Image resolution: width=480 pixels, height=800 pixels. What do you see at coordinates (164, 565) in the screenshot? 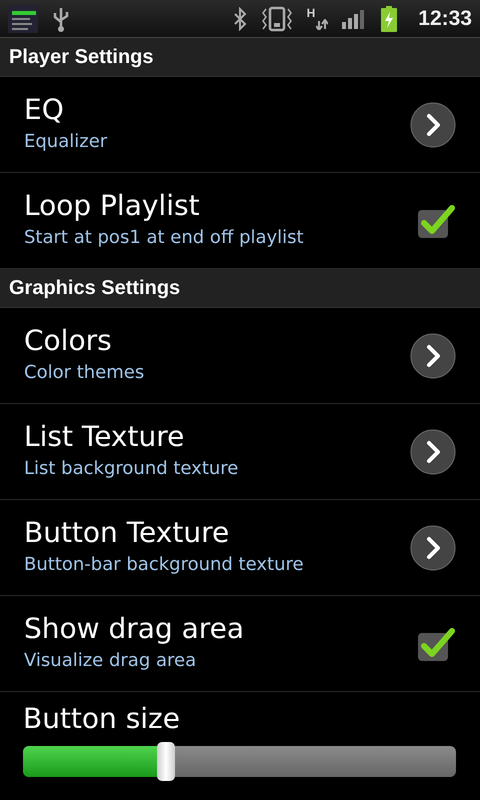
I see `setting-summary: Button-bar background texture` at bounding box center [164, 565].